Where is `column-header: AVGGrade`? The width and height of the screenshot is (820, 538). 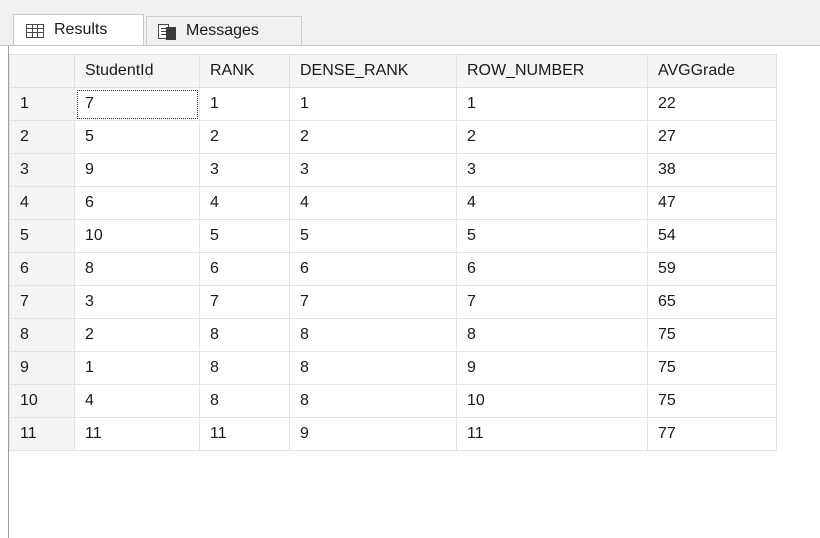 column-header: AVGGrade is located at coordinates (712, 71).